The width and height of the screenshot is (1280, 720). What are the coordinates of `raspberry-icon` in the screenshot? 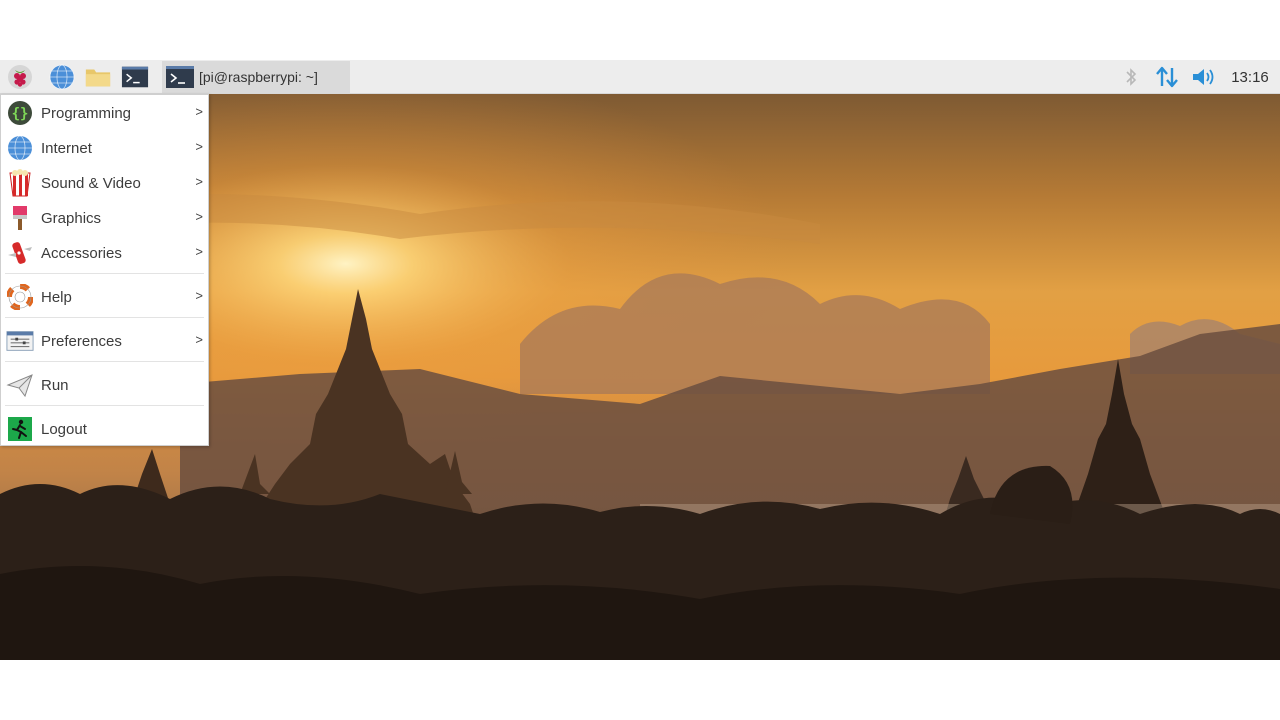 It's located at (20, 77).